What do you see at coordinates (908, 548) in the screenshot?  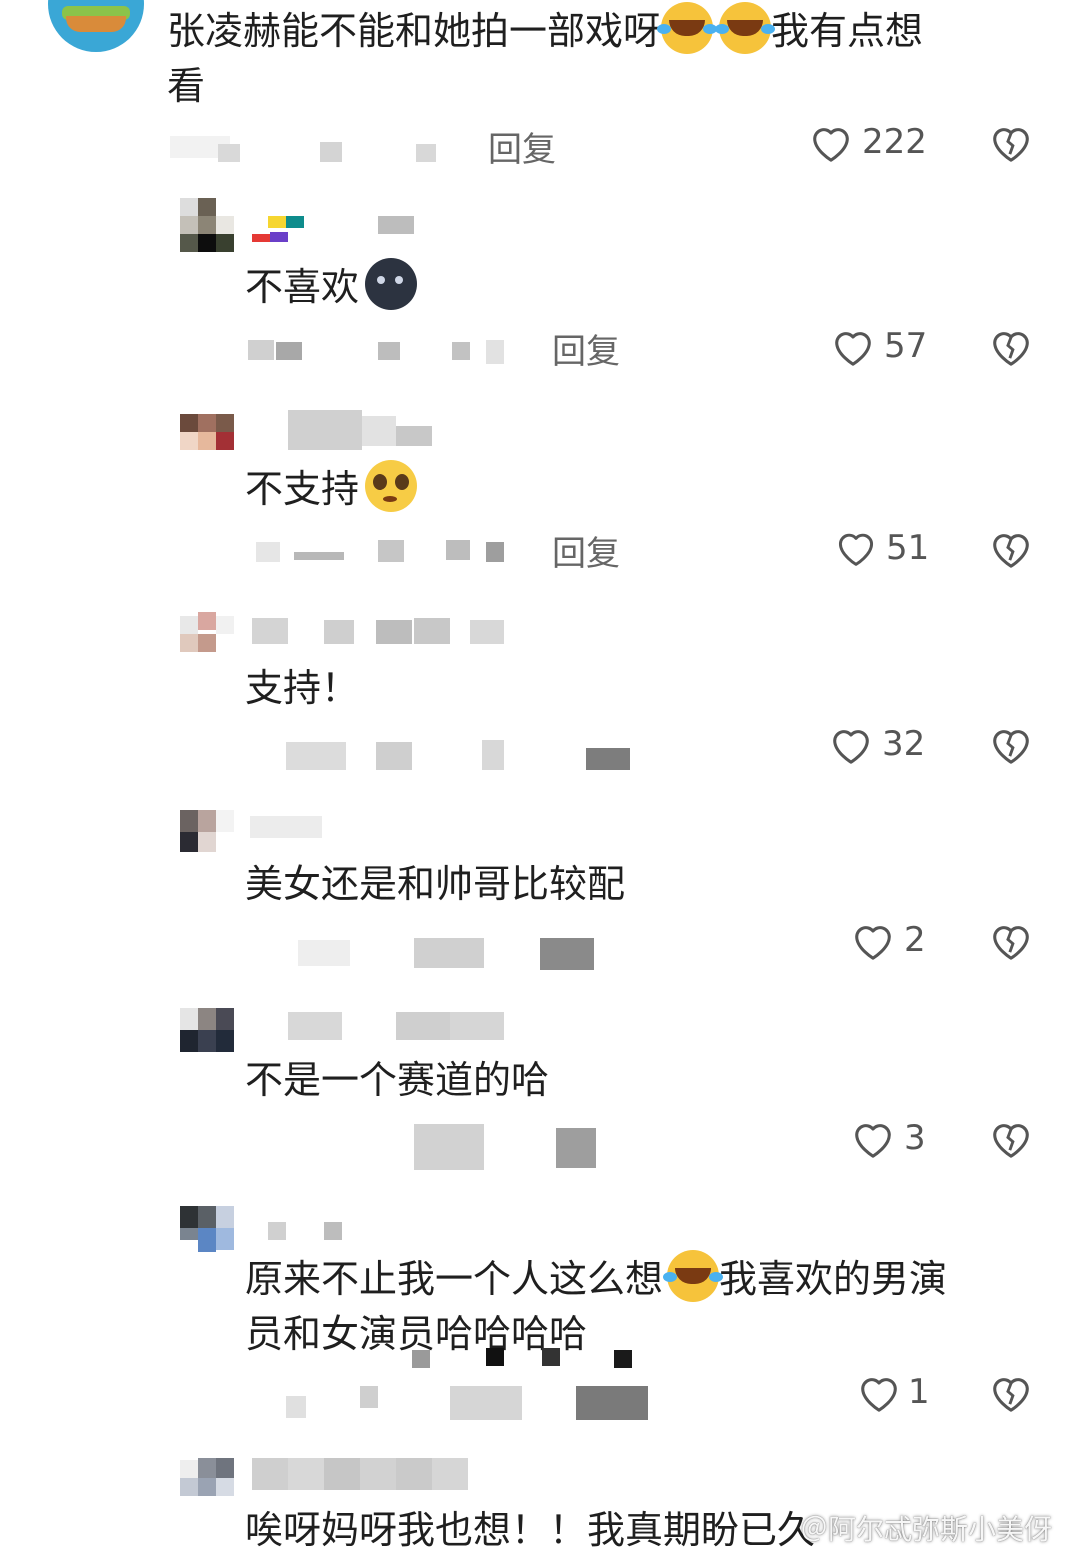 I see `like-count: 51` at bounding box center [908, 548].